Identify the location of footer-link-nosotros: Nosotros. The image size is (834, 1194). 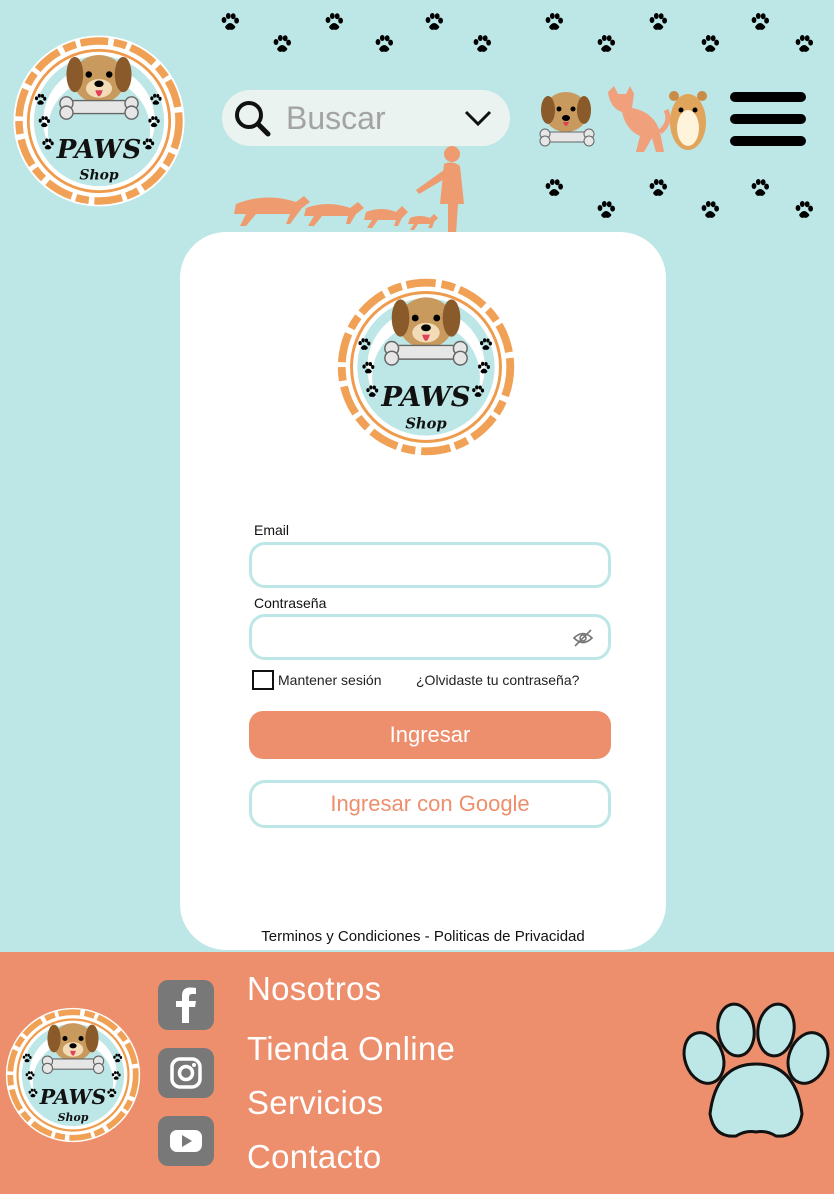
(314, 989).